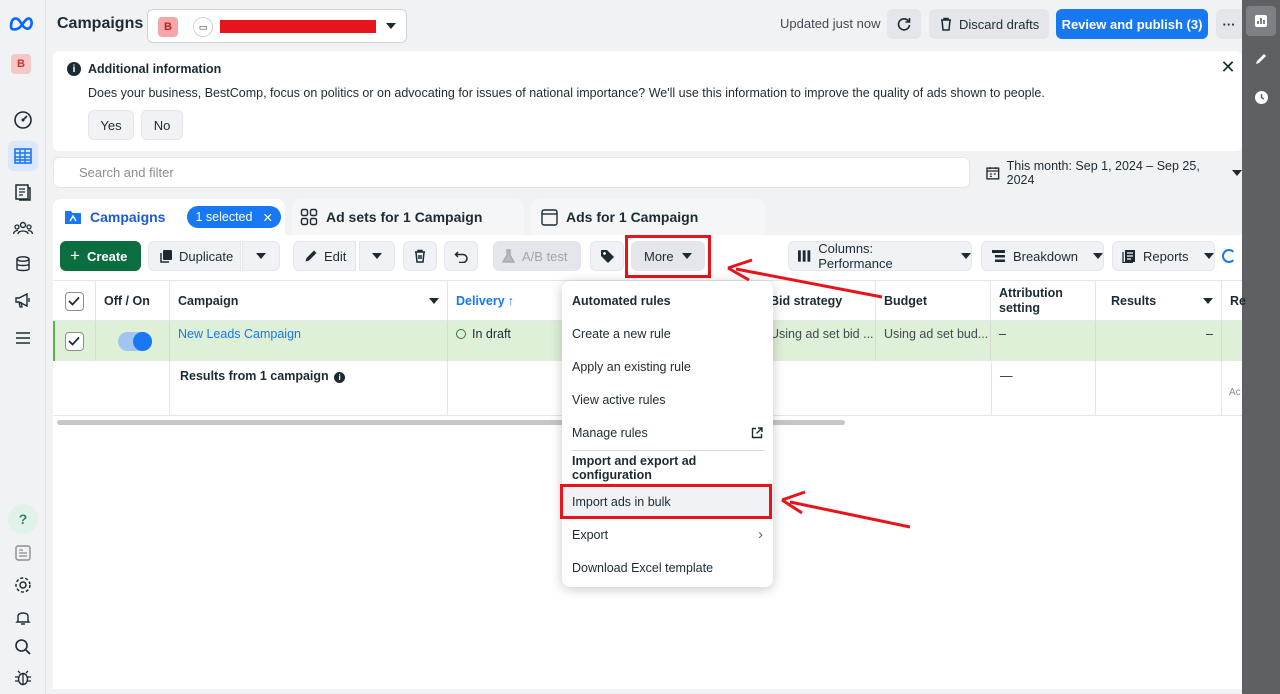  I want to click on menu-item-export: Export ›, so click(667, 534).